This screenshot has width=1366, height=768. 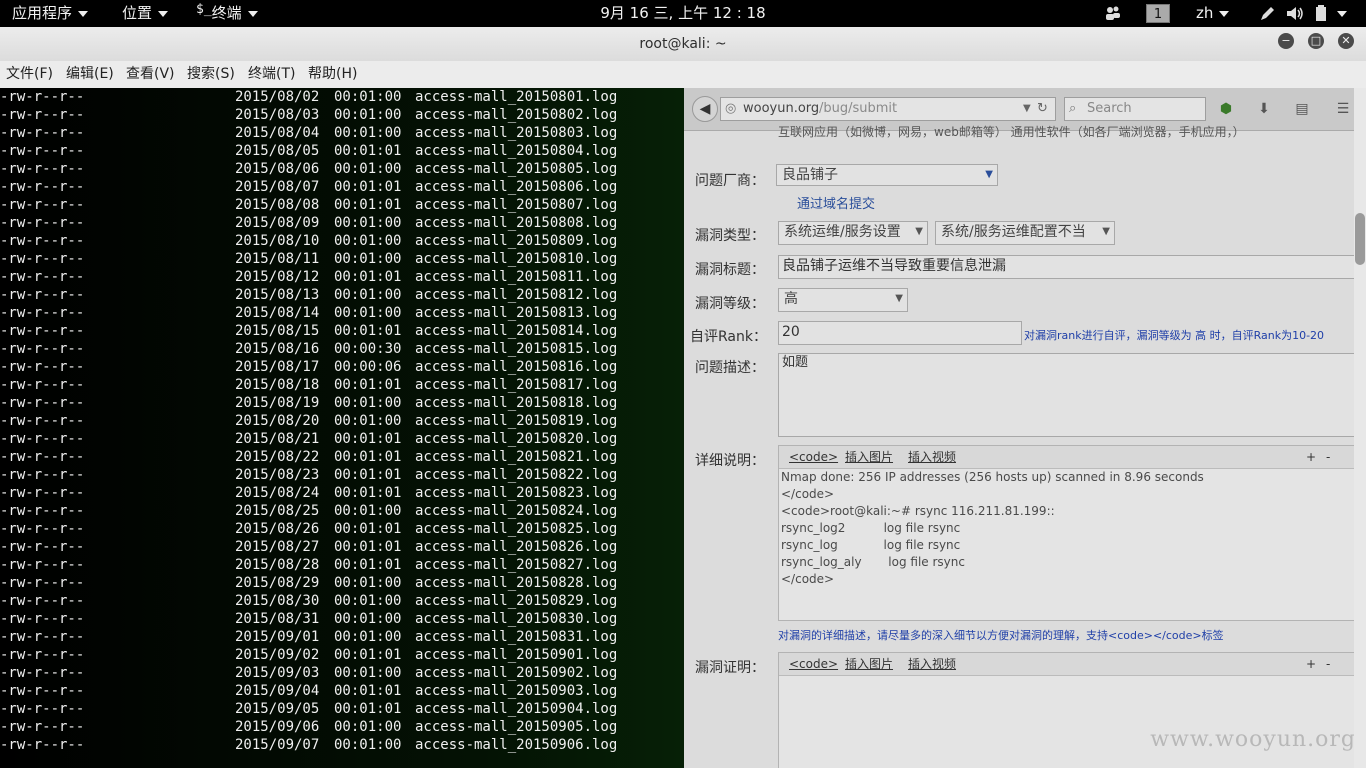 I want to click on terminal-date: 2015/08/26, so click(x=277, y=529).